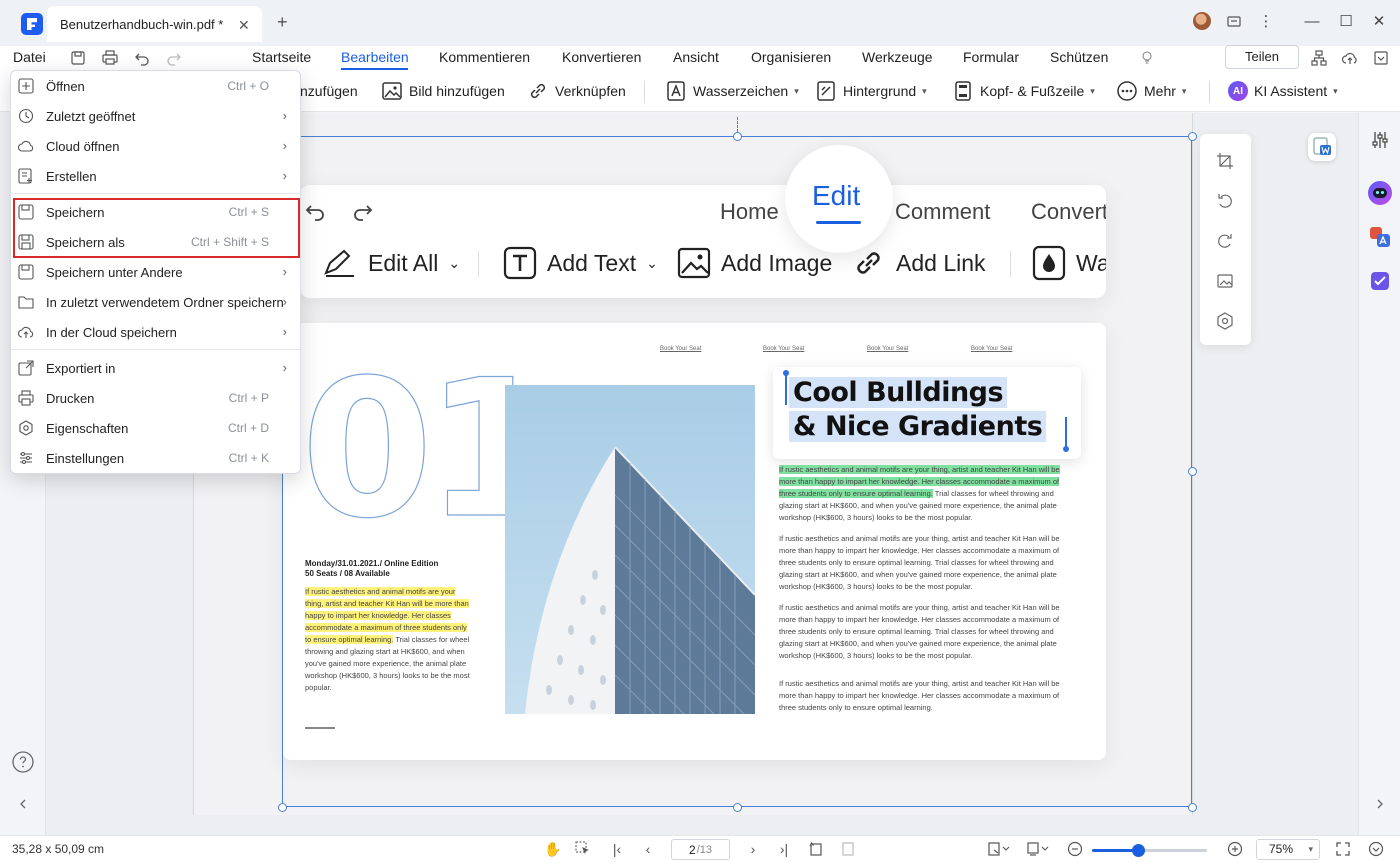  What do you see at coordinates (155, 272) in the screenshot?
I see `file-menu-item-save-other: Speichern unter Andere ›` at bounding box center [155, 272].